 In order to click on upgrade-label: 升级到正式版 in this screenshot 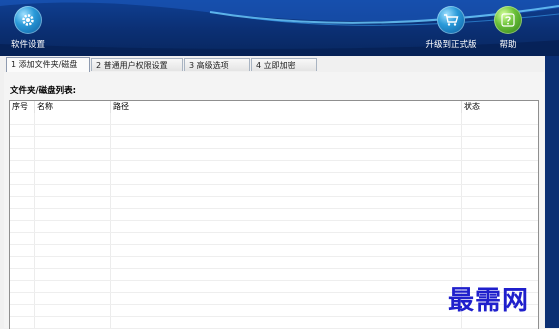, I will do `click(451, 45)`.